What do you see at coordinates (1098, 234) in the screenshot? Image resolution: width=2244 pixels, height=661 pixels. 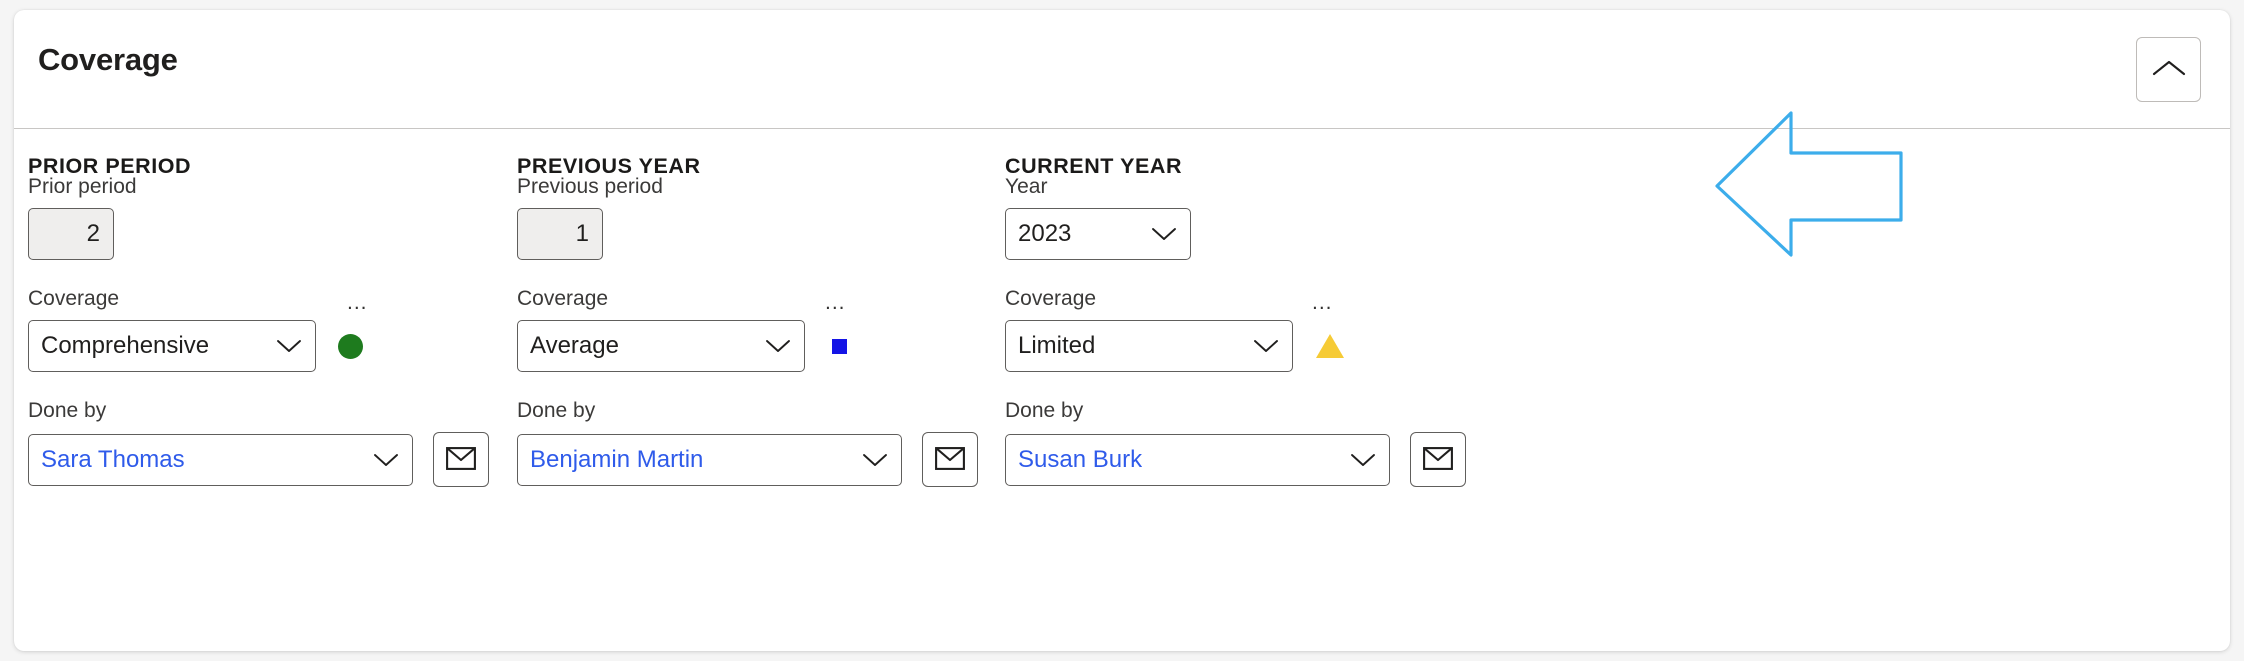 I see `year-dropdown: 2023` at bounding box center [1098, 234].